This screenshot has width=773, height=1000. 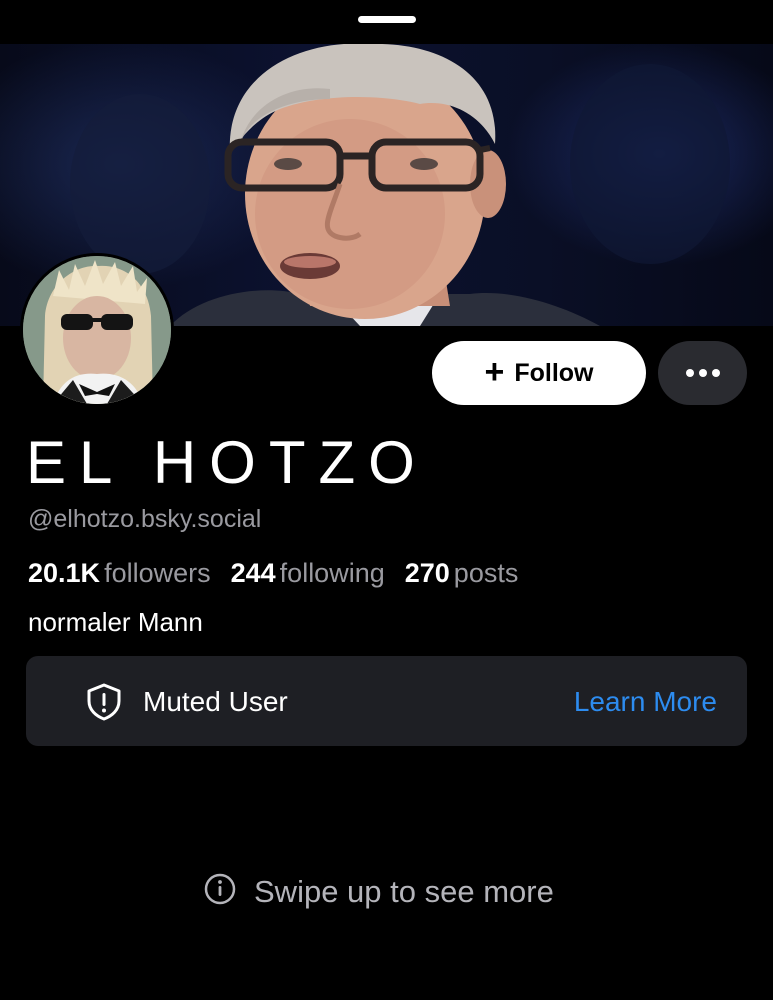 I want to click on posts-label: posts, so click(x=486, y=573).